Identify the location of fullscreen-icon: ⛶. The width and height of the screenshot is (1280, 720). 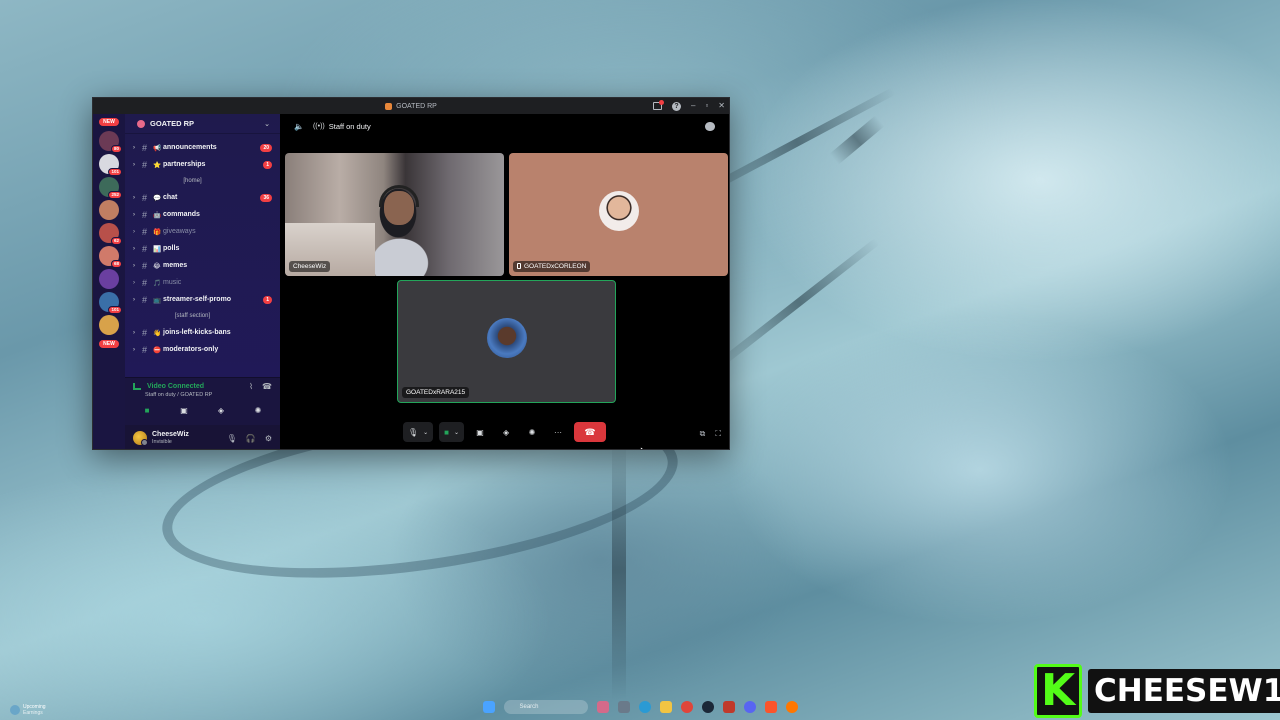
(718, 434).